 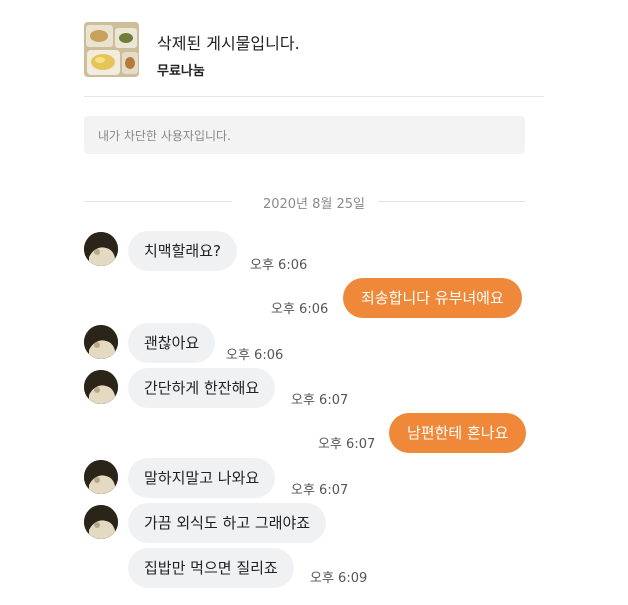 What do you see at coordinates (458, 433) in the screenshot?
I see `message-bubble-sent: 남편한테 혼나요` at bounding box center [458, 433].